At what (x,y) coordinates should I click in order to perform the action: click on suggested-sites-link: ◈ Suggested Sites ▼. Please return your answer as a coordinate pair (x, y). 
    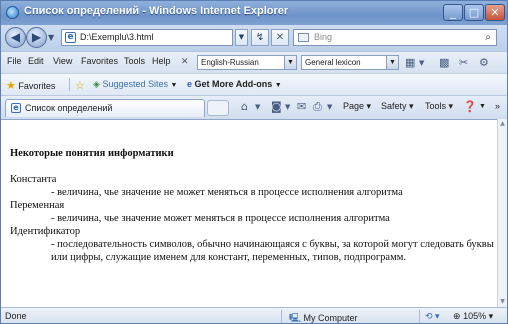
    Looking at the image, I should click on (135, 84).